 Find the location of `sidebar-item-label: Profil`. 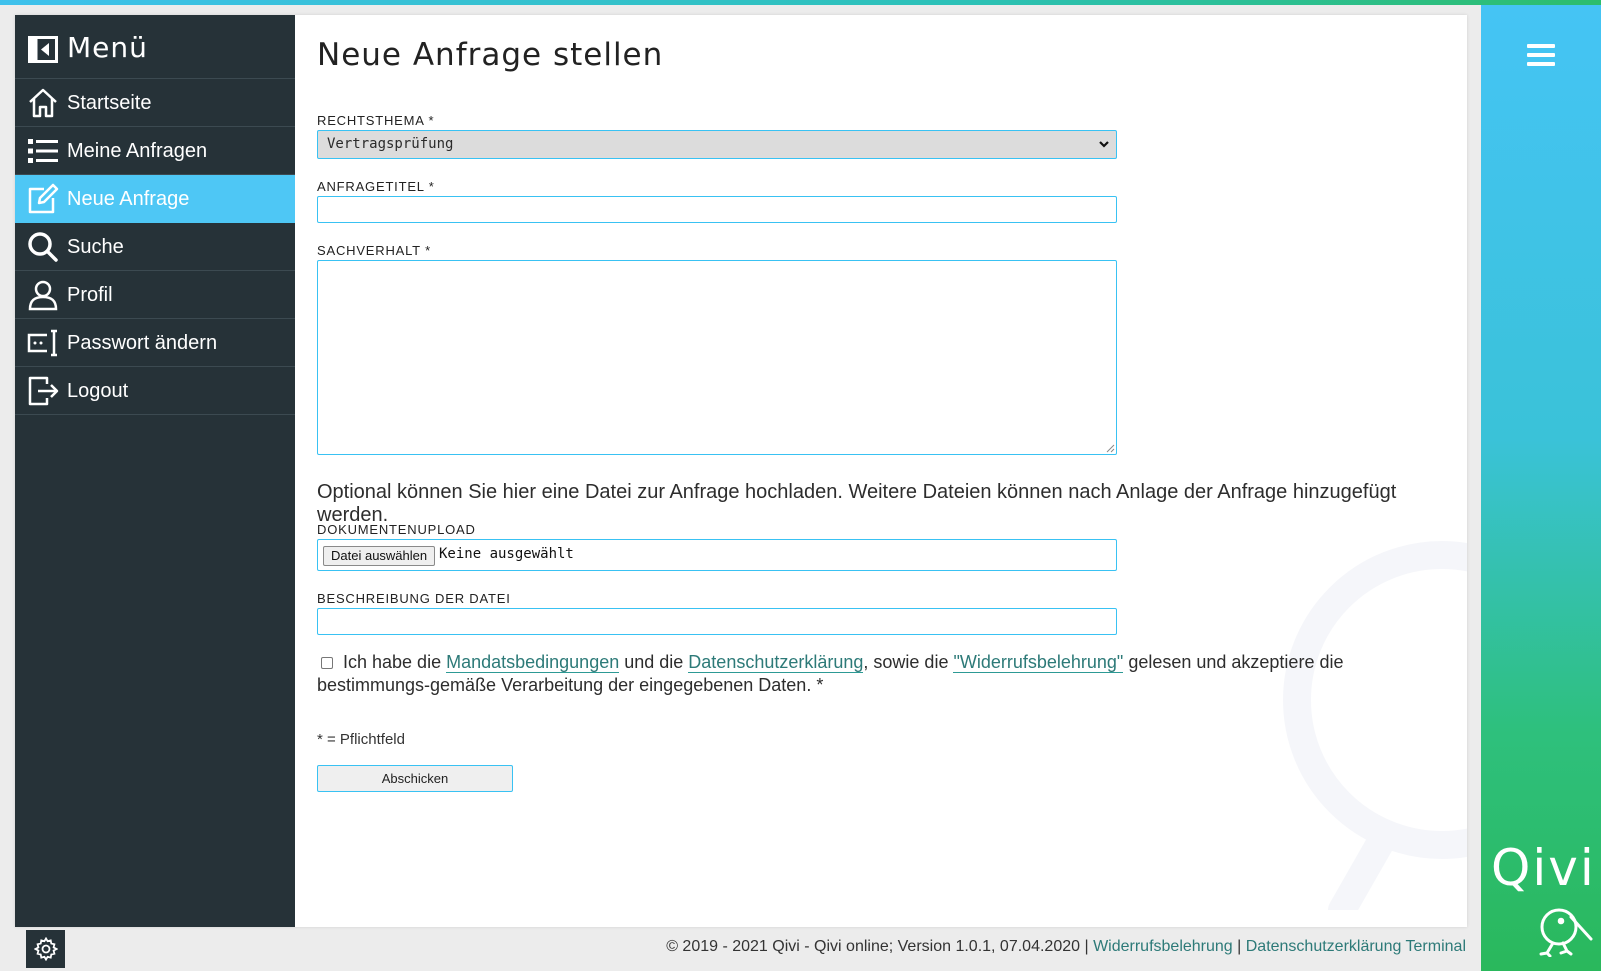

sidebar-item-label: Profil is located at coordinates (90, 295).